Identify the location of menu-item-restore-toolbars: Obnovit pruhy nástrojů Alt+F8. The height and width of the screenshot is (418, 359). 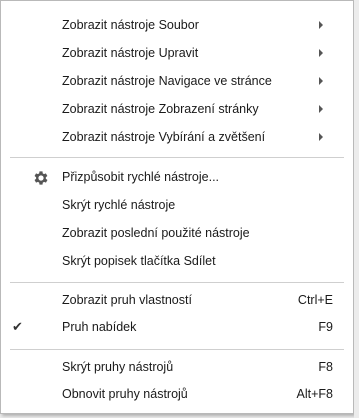
(177, 394).